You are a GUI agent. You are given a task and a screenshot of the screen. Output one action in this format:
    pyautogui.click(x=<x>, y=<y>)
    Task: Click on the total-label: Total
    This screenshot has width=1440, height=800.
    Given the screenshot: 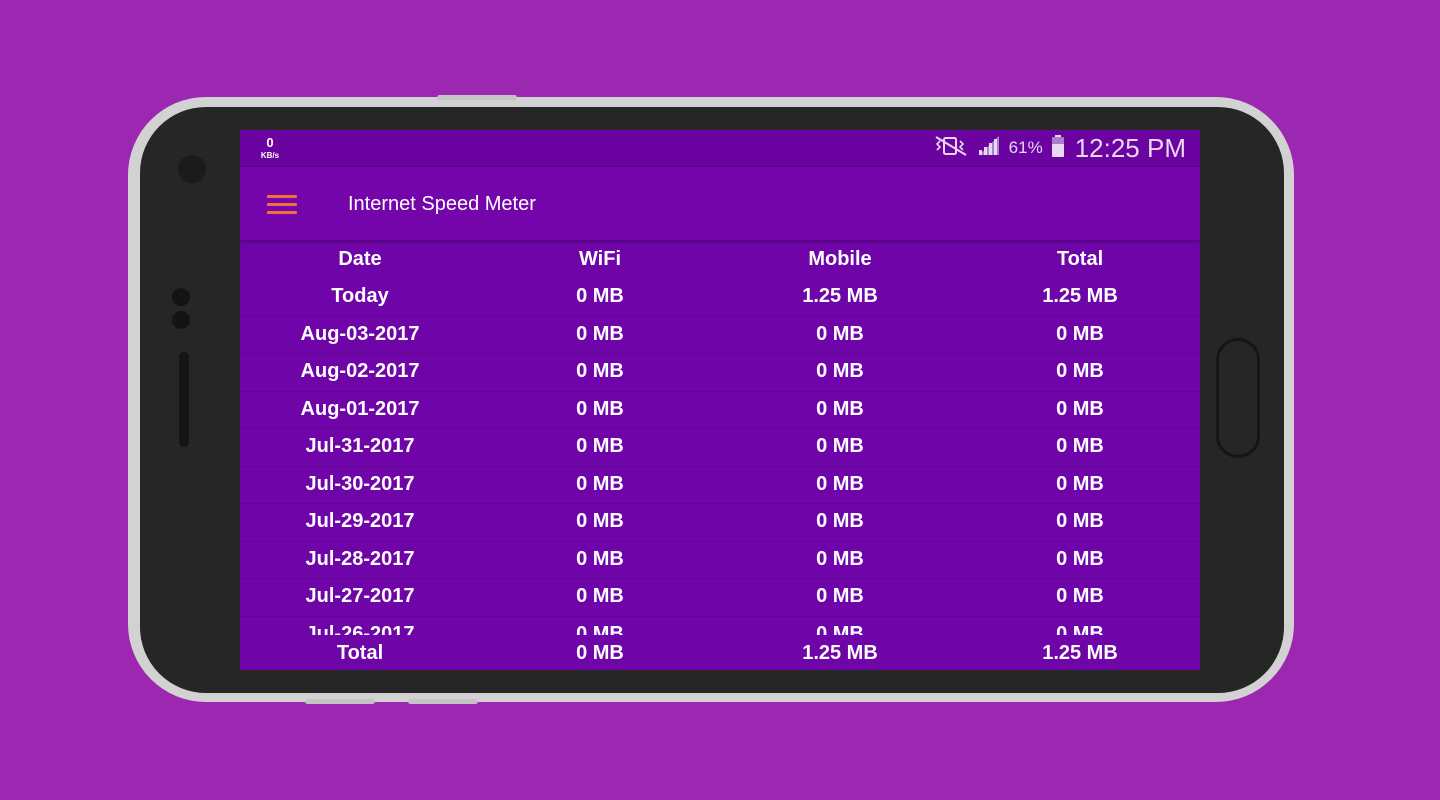 What is the action you would take?
    pyautogui.click(x=360, y=653)
    